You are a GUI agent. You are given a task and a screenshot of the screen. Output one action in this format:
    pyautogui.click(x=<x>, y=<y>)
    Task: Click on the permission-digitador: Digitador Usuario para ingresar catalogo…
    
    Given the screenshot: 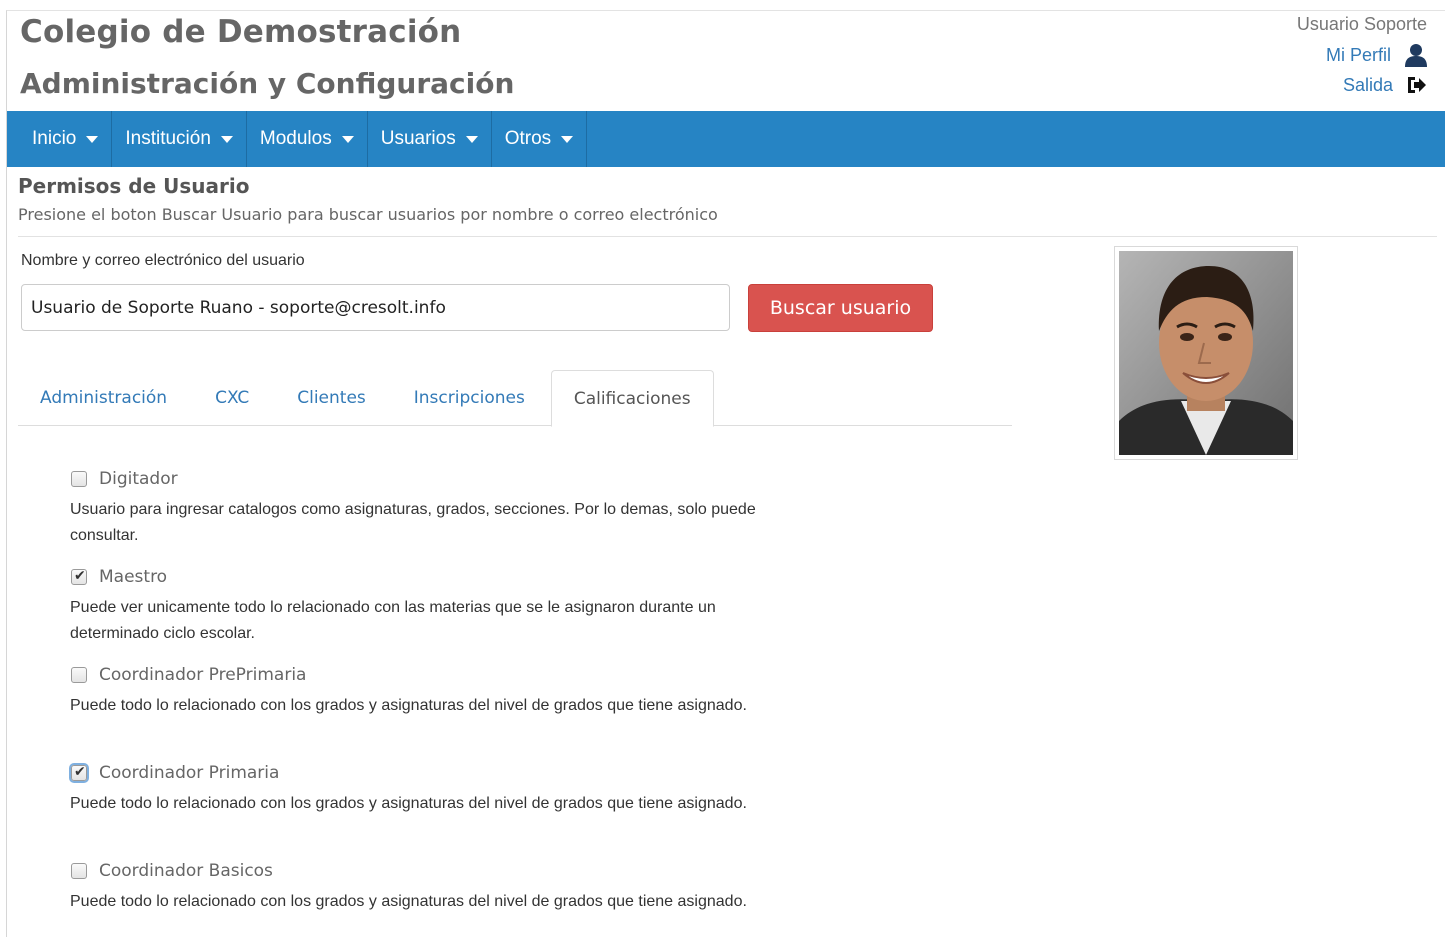 What is the action you would take?
    pyautogui.click(x=420, y=508)
    